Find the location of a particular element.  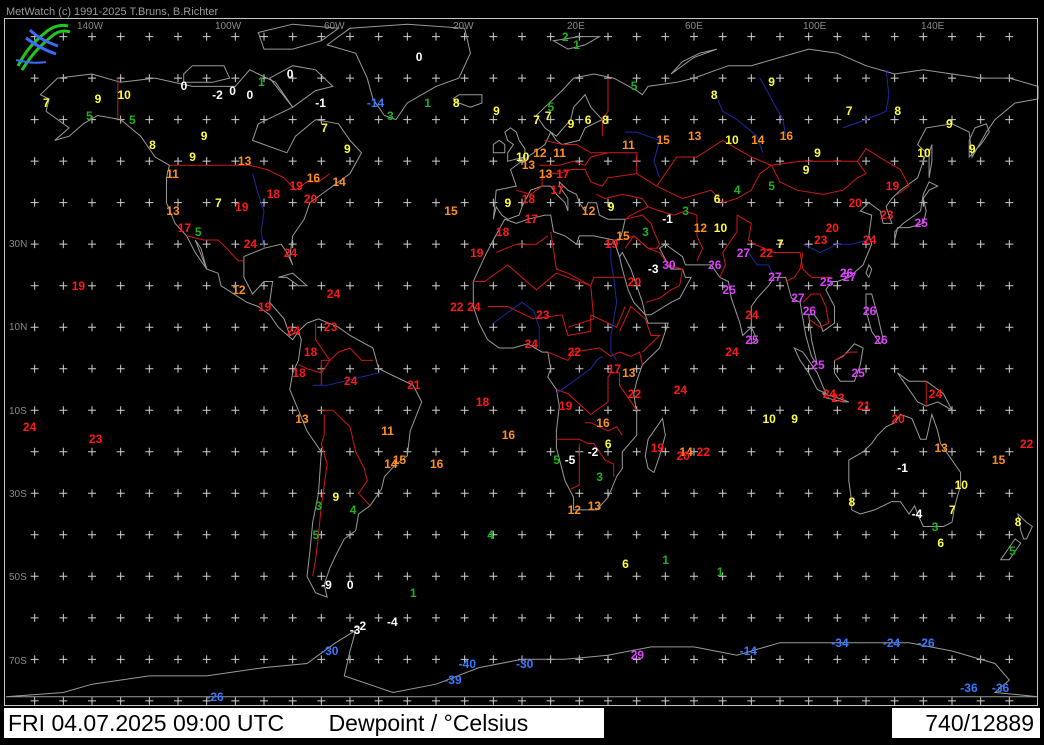

dewpoint-value: 26 is located at coordinates (869, 310).